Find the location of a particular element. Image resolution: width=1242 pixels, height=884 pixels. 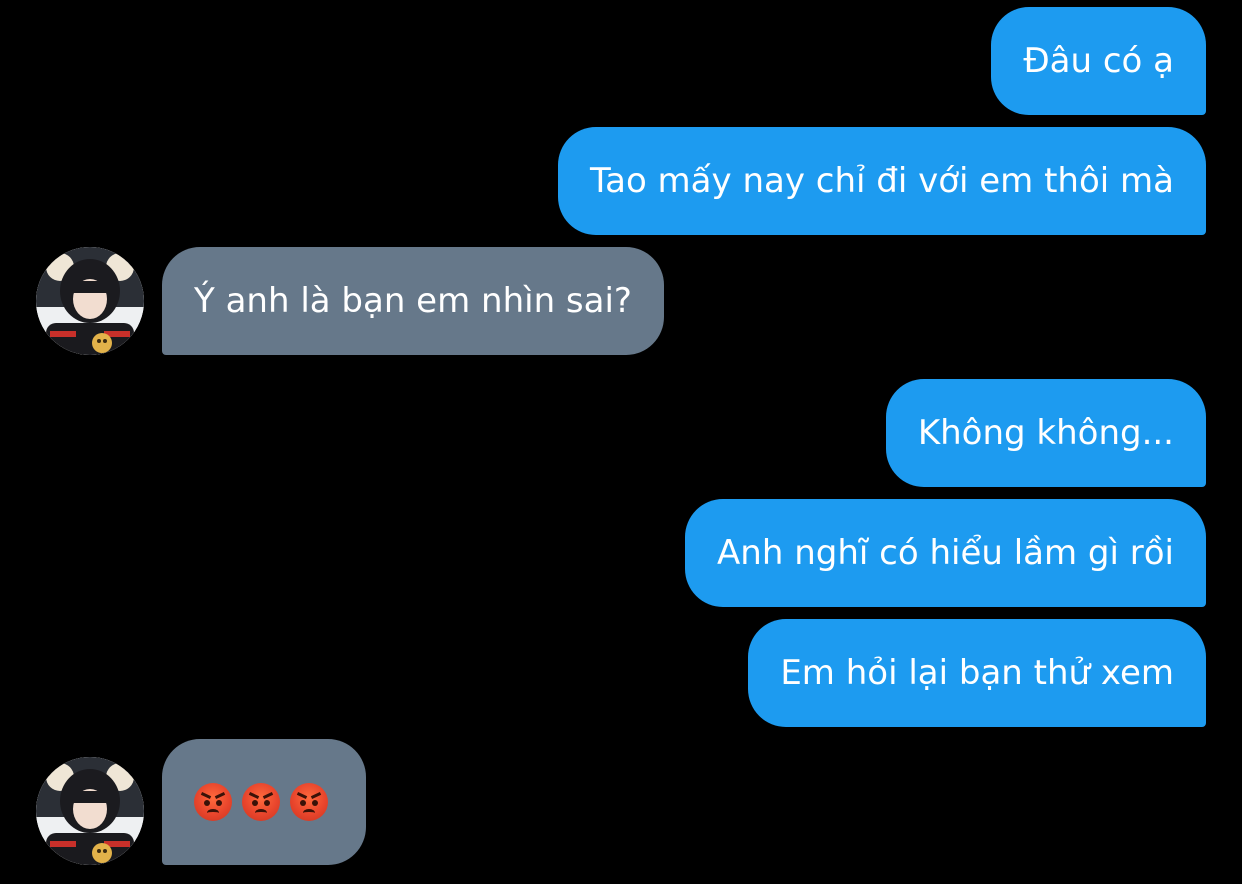

message-text: Tao mấy nay chỉ đi với em thôi mà is located at coordinates (881, 181).